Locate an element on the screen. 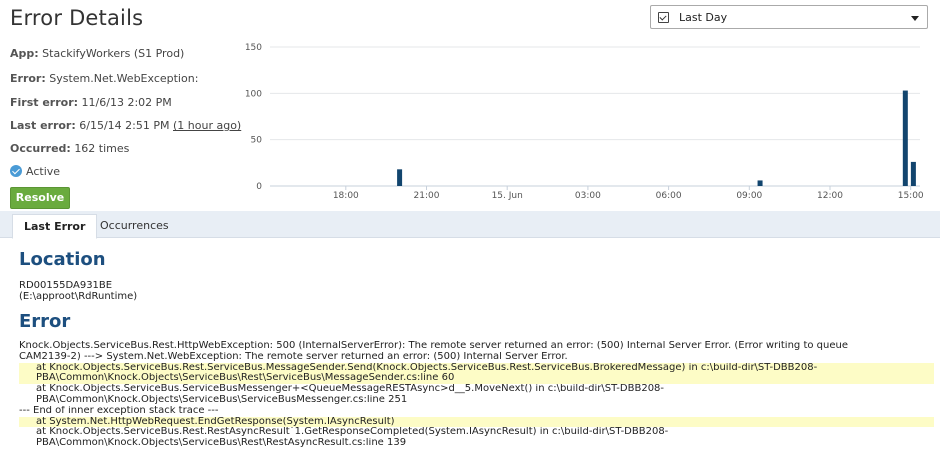 The height and width of the screenshot is (469, 940). chart-y-tick-label: 0 is located at coordinates (259, 187).